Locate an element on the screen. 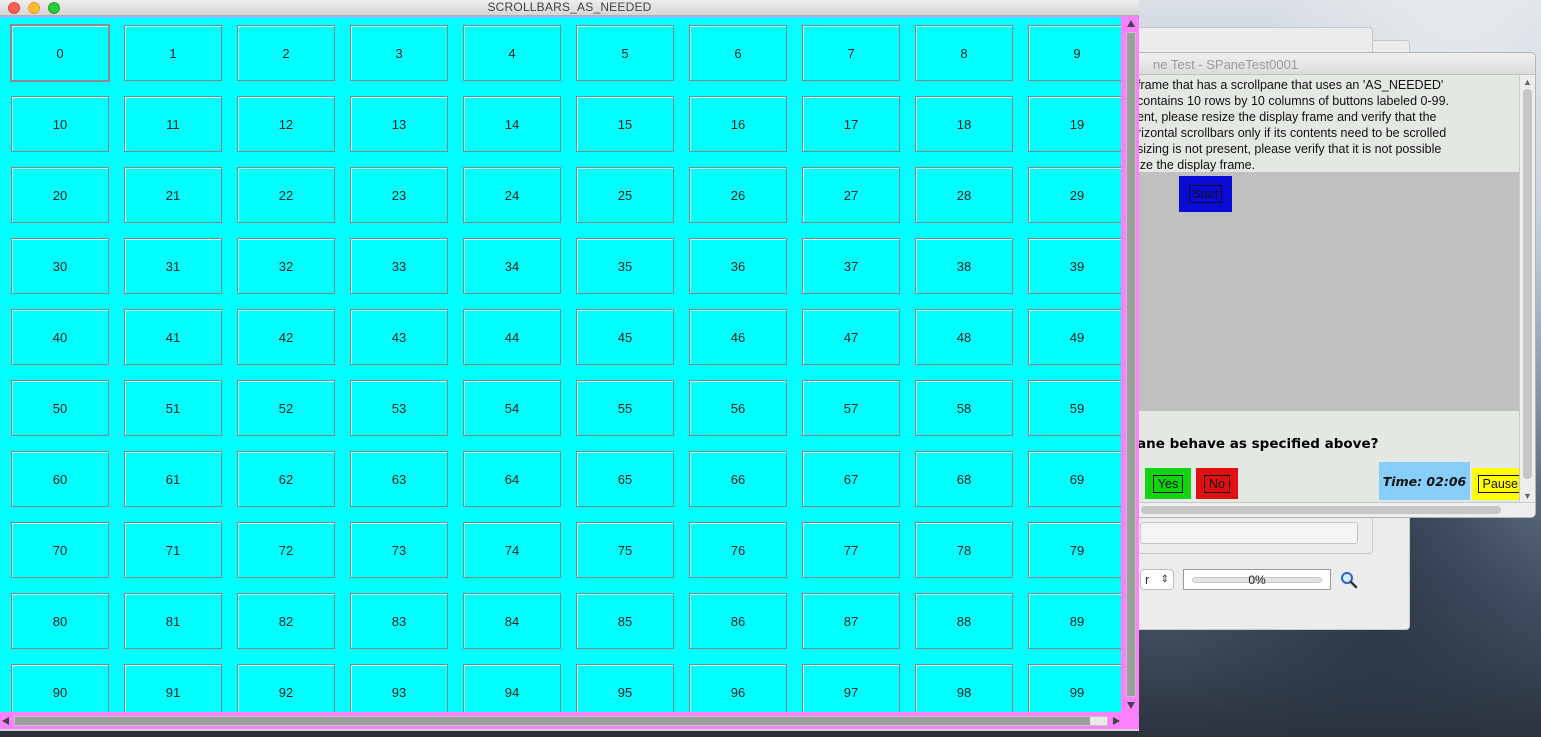 This screenshot has width=1541, height=737. grid-button-80: 80 is located at coordinates (60, 621).